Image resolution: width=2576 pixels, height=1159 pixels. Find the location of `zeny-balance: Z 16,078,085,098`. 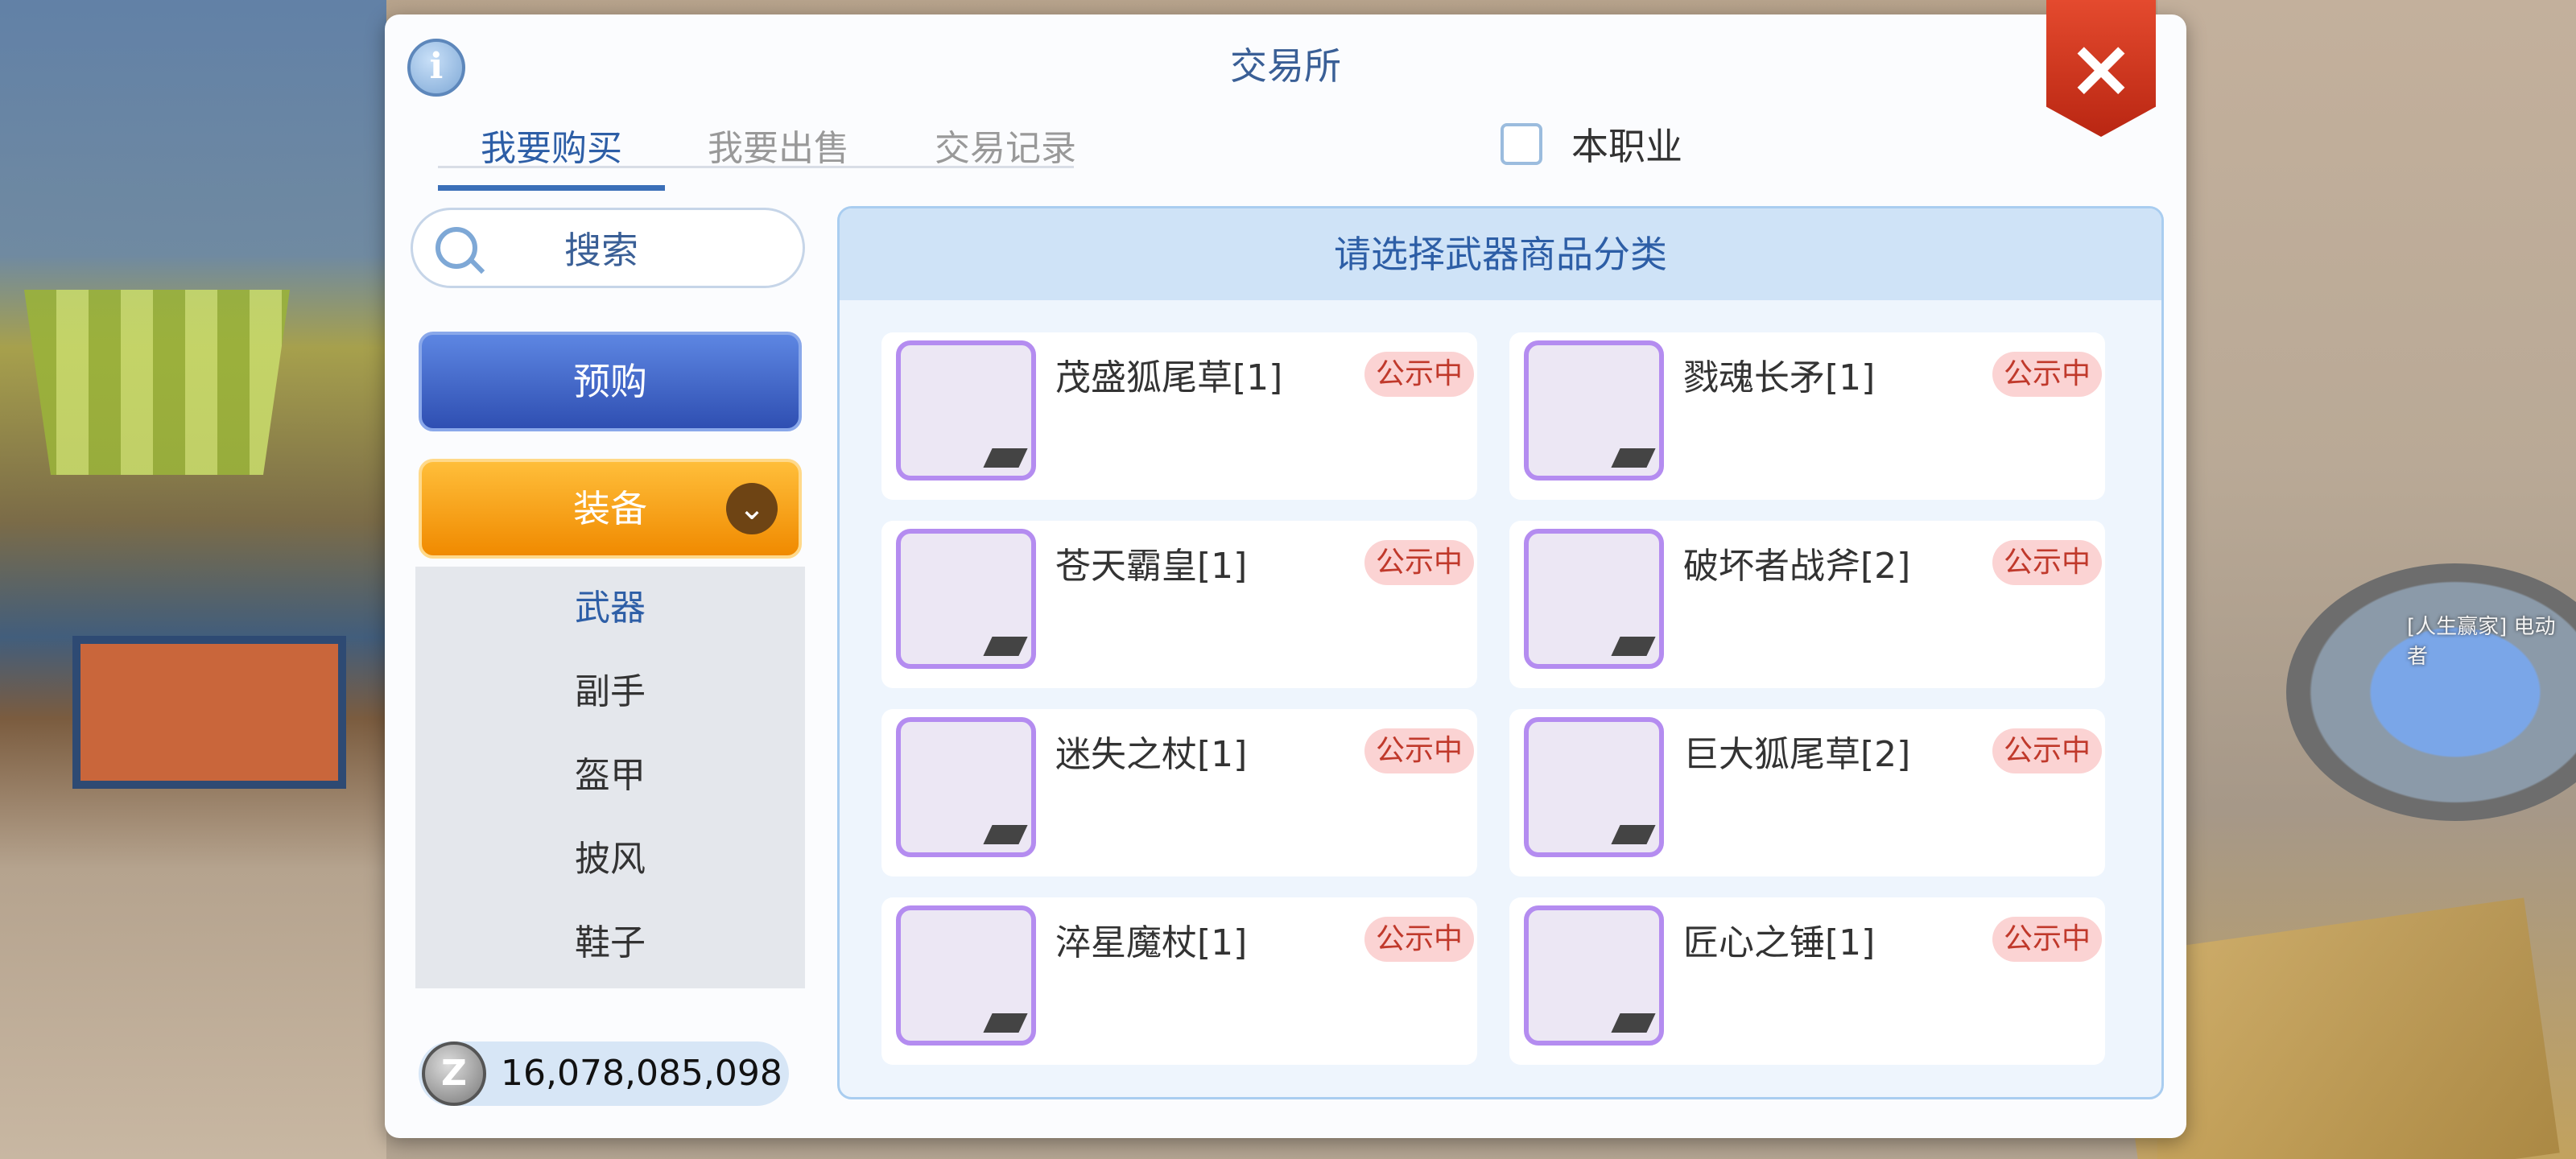

zeny-balance: Z 16,078,085,098 is located at coordinates (604, 1073).